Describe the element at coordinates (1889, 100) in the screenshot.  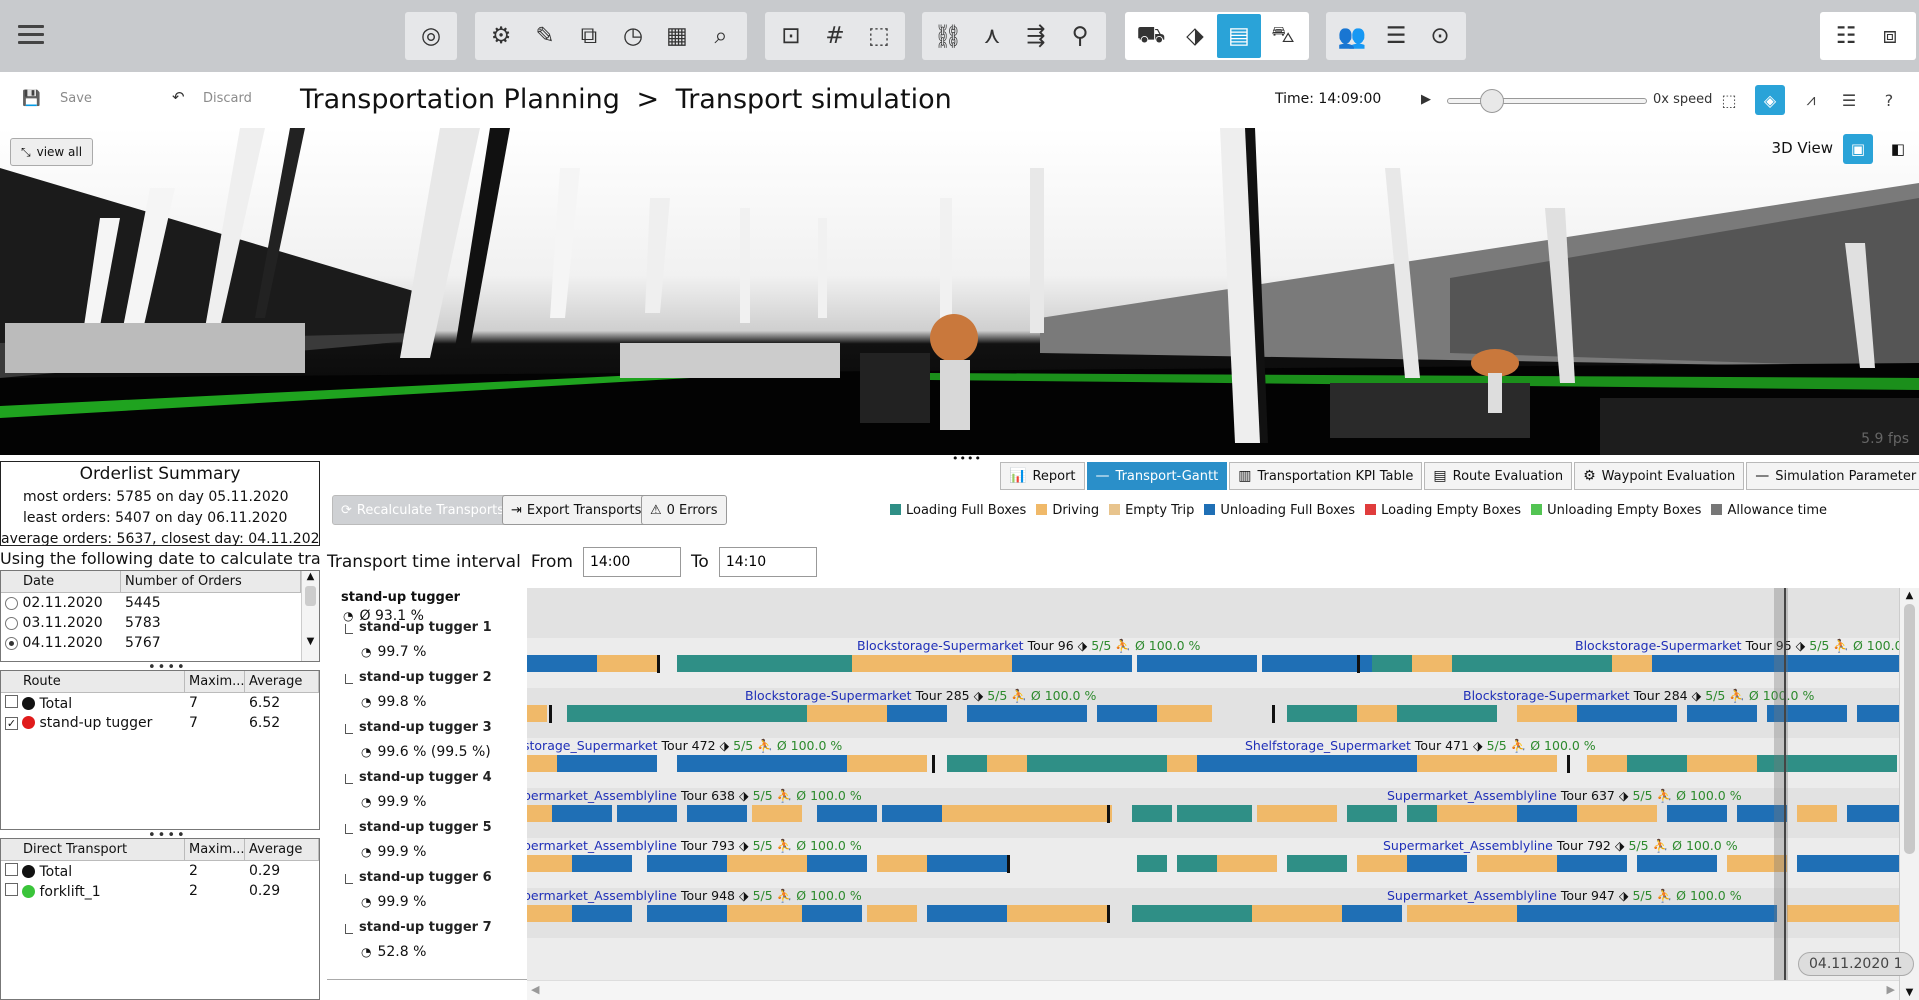
I see `help-icon: ?` at that location.